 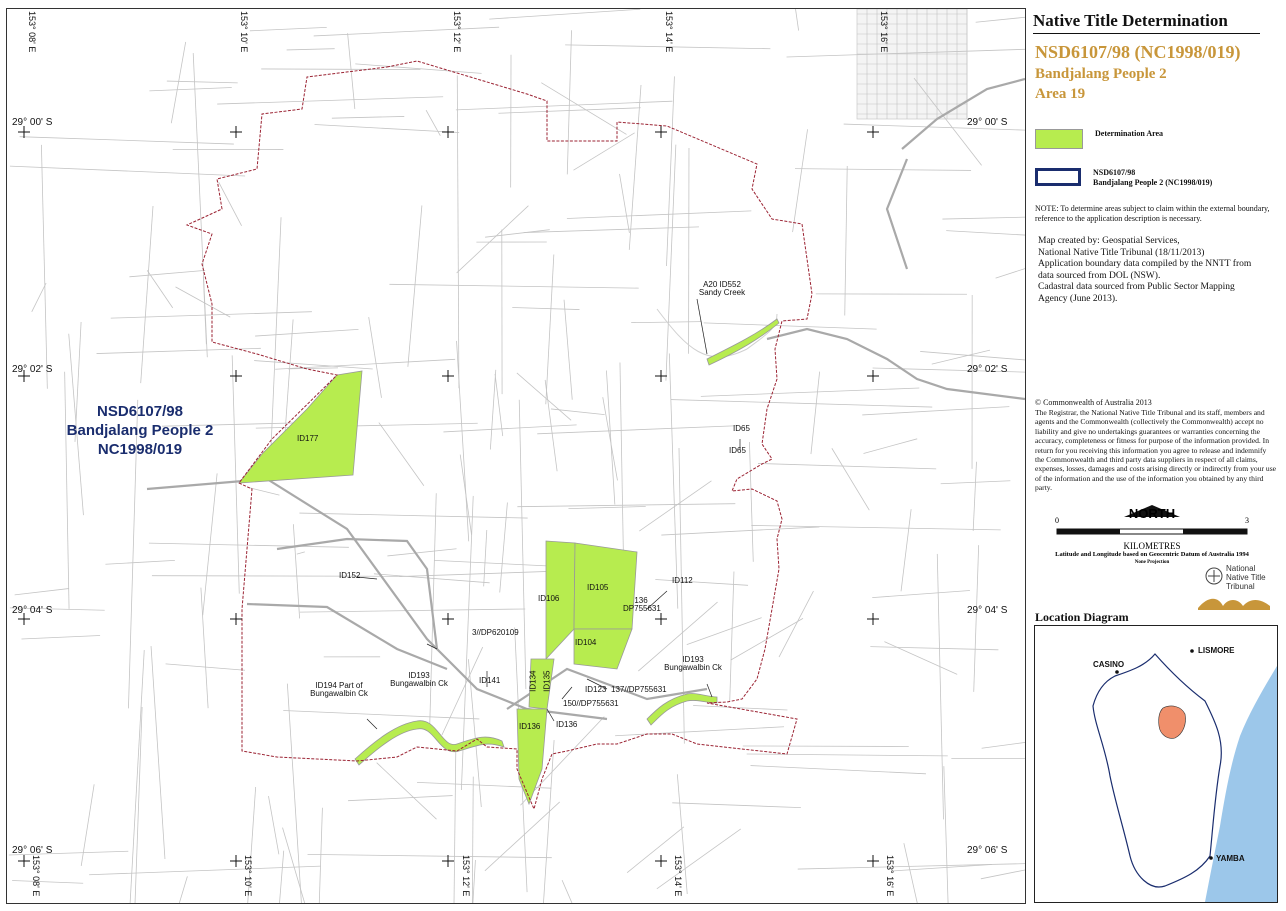 What do you see at coordinates (339, 690) in the screenshot?
I see `parcel-label: ID194 Part of Bungawalbin Ck` at bounding box center [339, 690].